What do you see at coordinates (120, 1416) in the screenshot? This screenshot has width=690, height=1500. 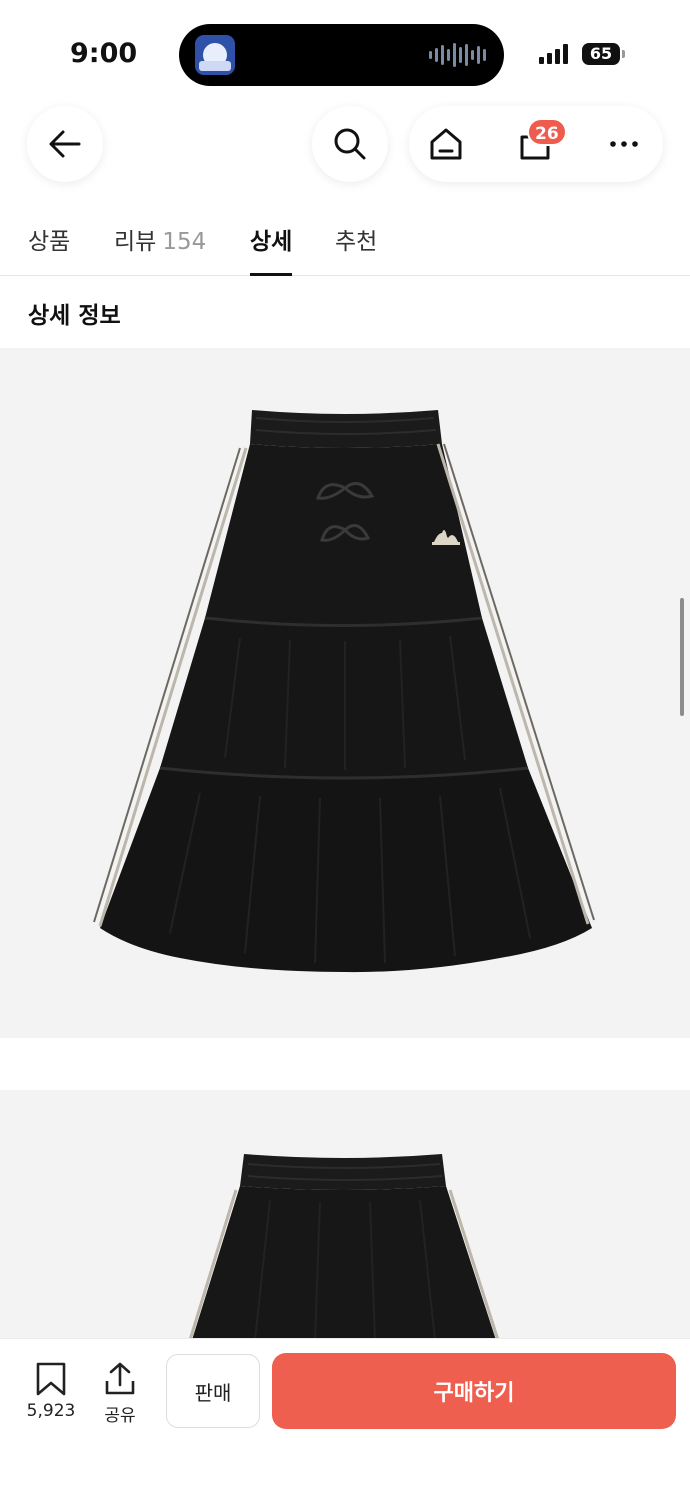 I see `share-label: 공유` at bounding box center [120, 1416].